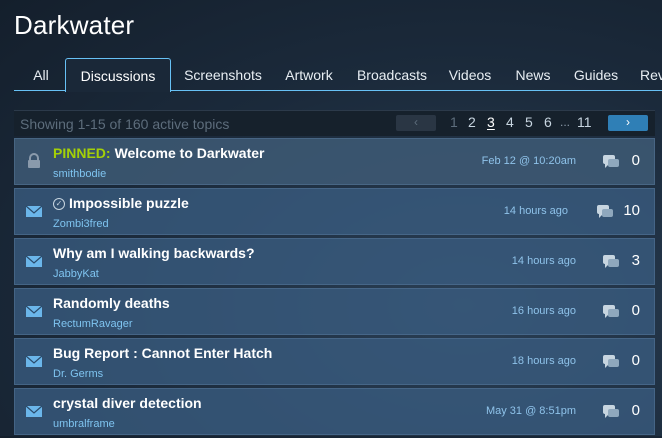 This screenshot has height=438, width=662. What do you see at coordinates (76, 274) in the screenshot?
I see `topic-author: JabbyKat` at bounding box center [76, 274].